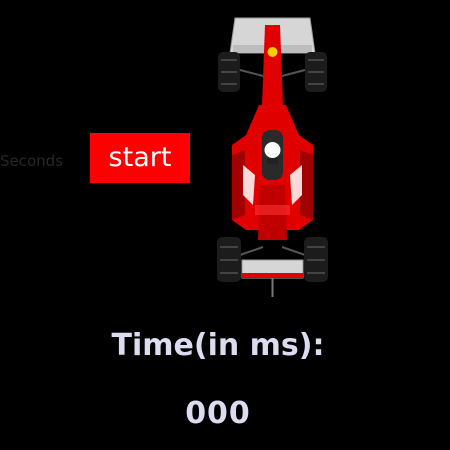  What do you see at coordinates (32, 161) in the screenshot?
I see `hidden-label: Seconds` at bounding box center [32, 161].